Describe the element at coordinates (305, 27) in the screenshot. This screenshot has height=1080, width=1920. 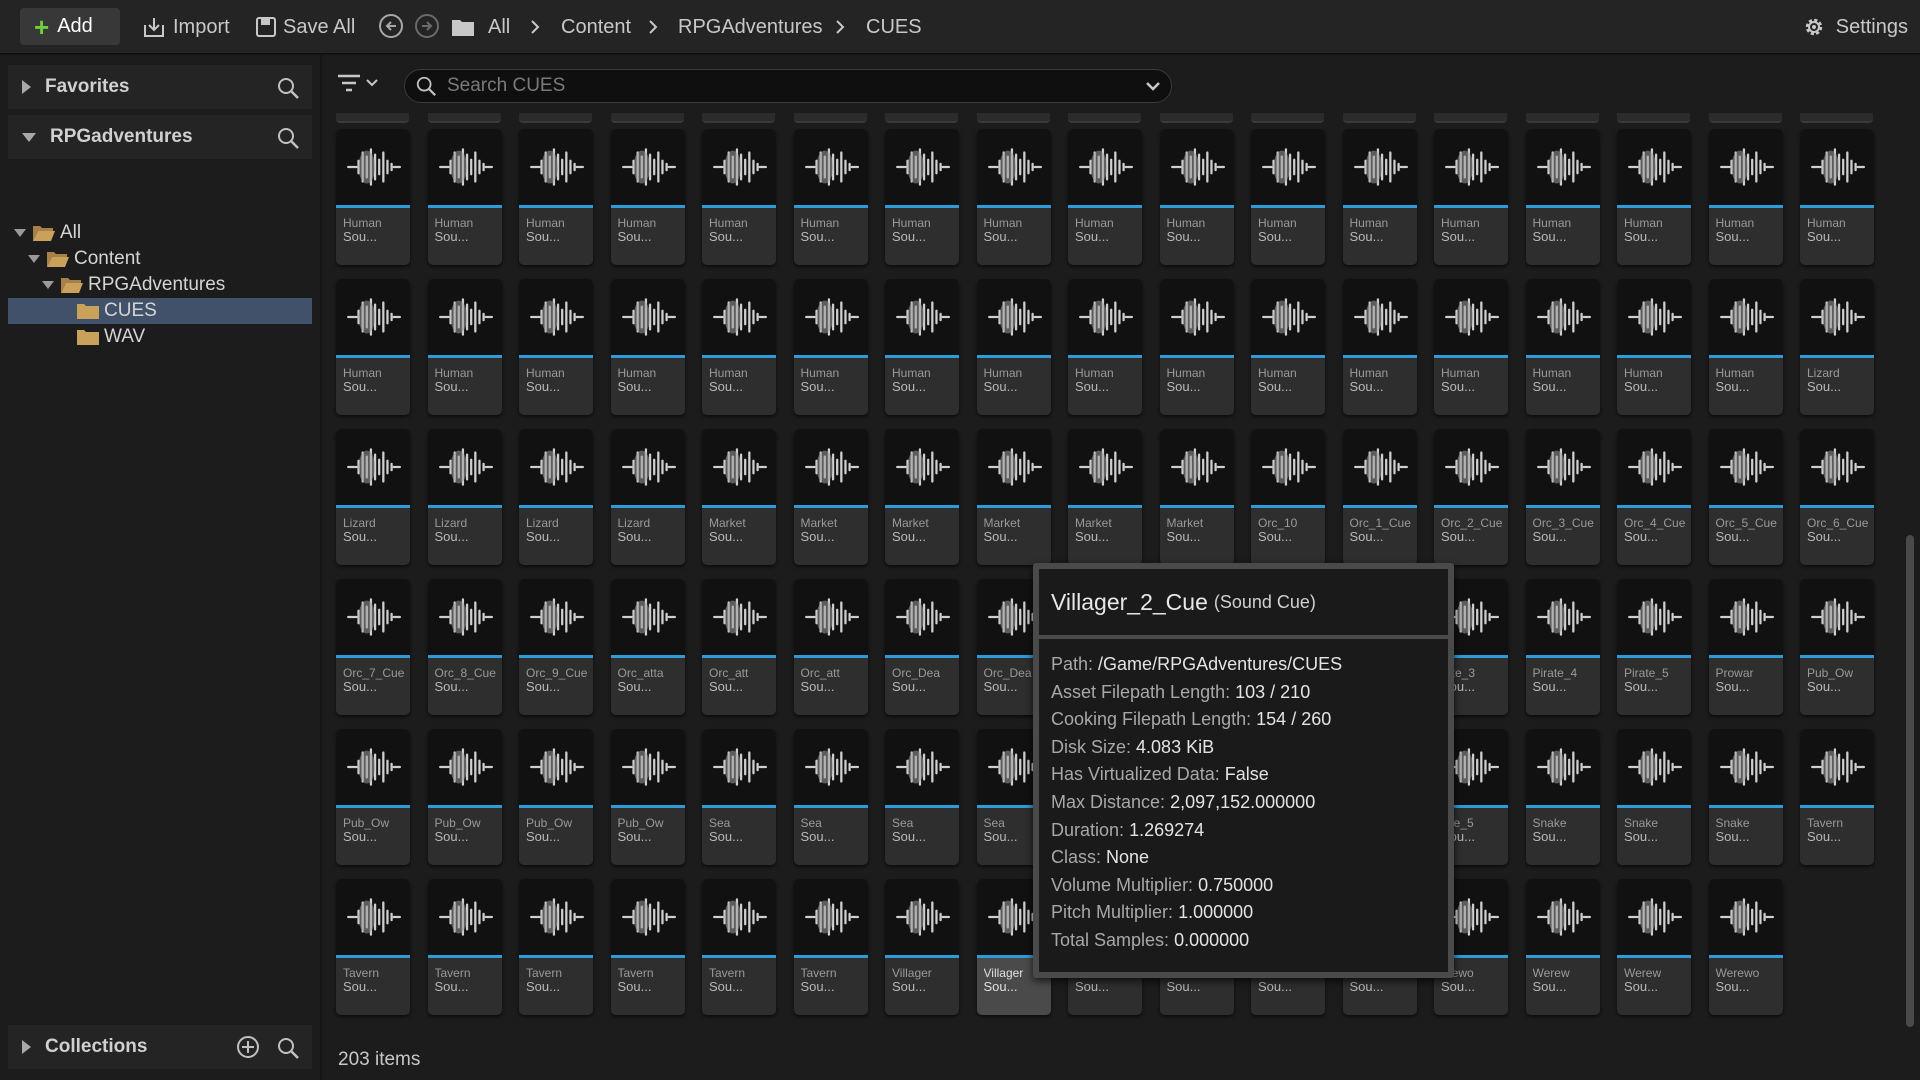
I see `save-all-button: Save All` at that location.